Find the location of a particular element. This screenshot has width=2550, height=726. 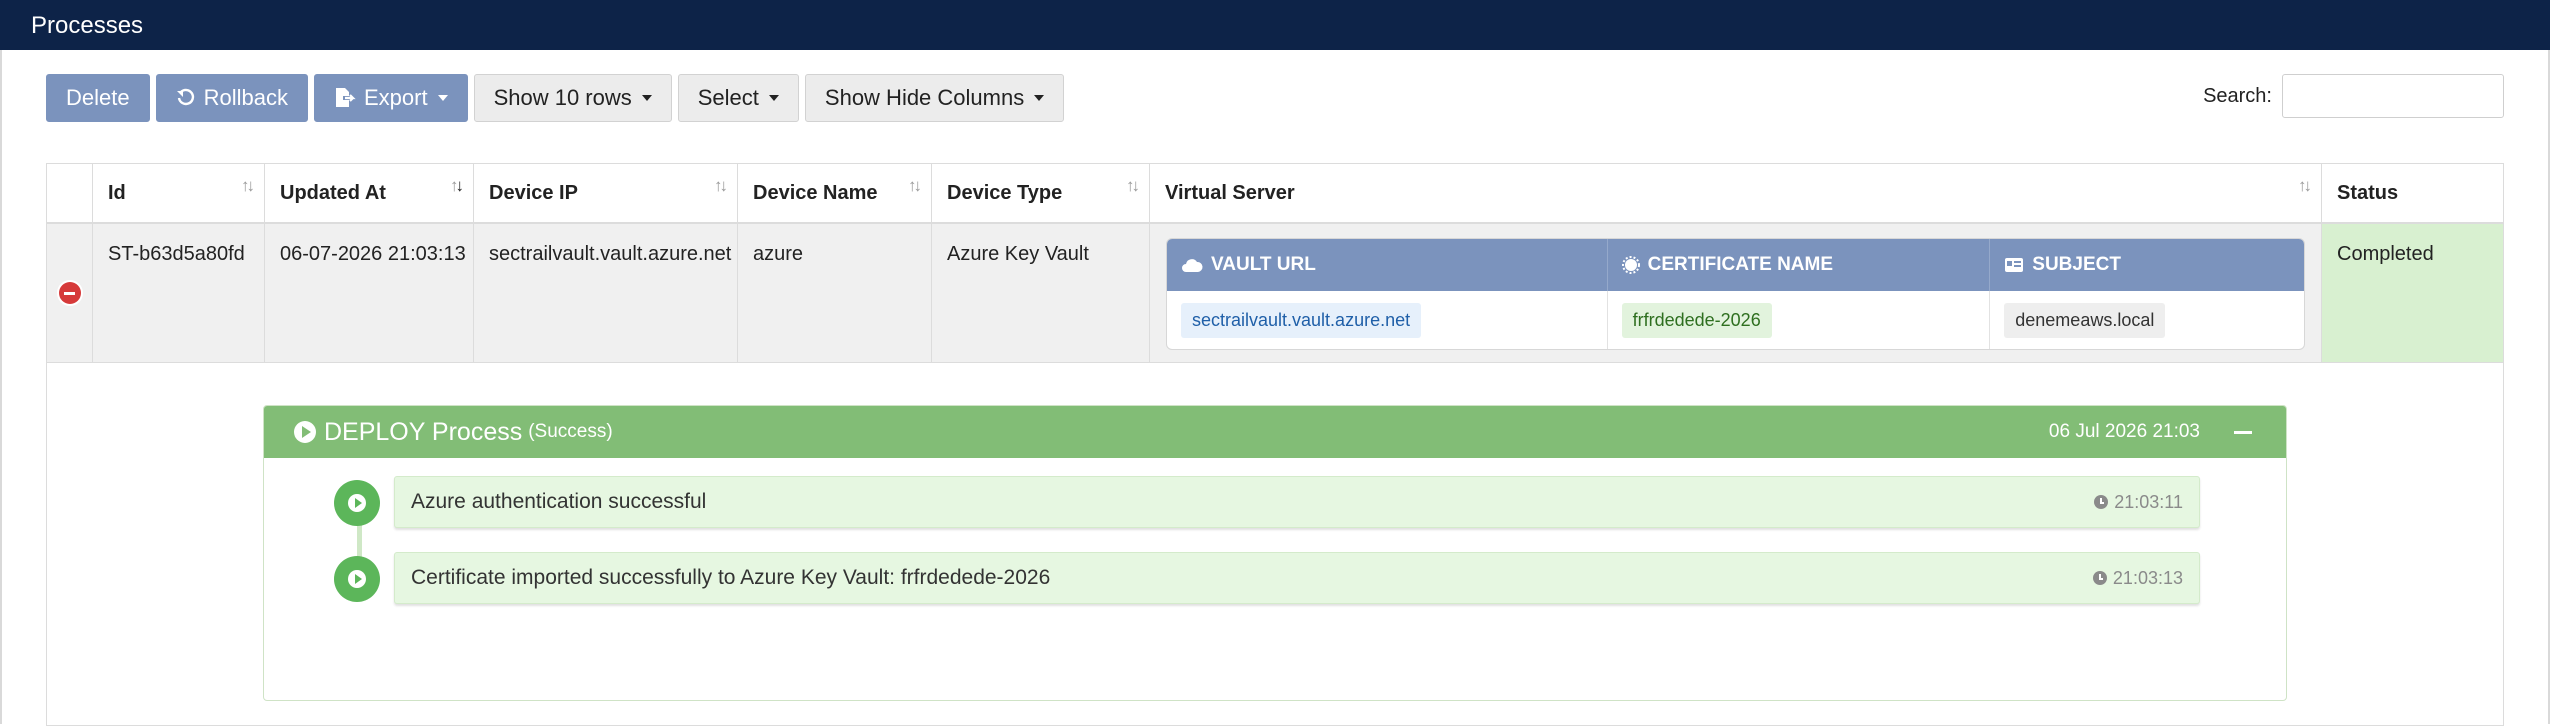

cloud-icon is located at coordinates (1192, 265).